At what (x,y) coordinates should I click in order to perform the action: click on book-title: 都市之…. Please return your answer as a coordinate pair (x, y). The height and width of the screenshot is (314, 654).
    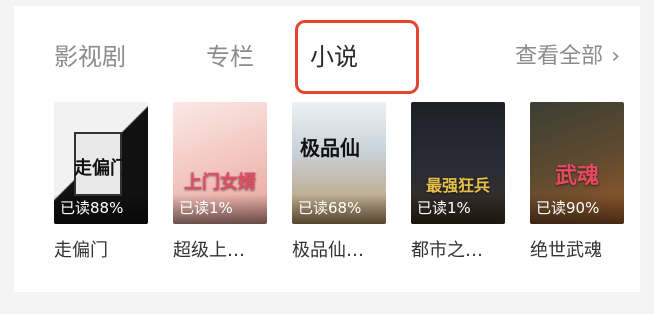
    Looking at the image, I should click on (466, 249).